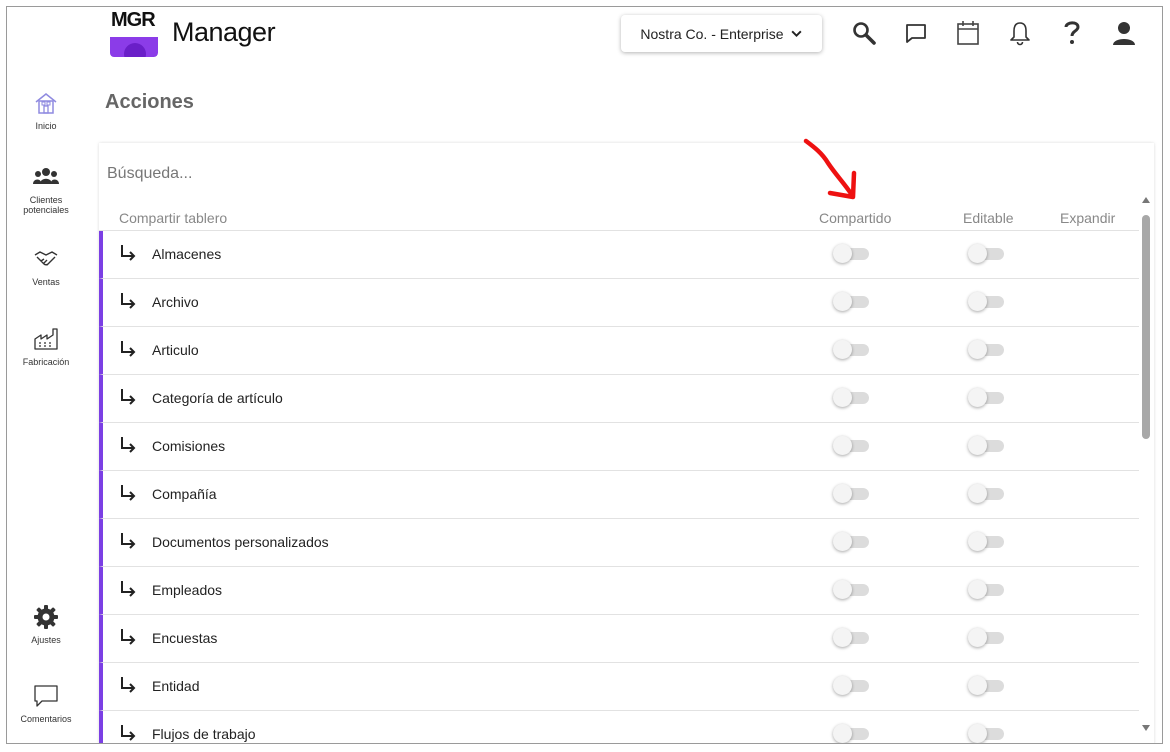  I want to click on app-logo: MGR, so click(133, 32).